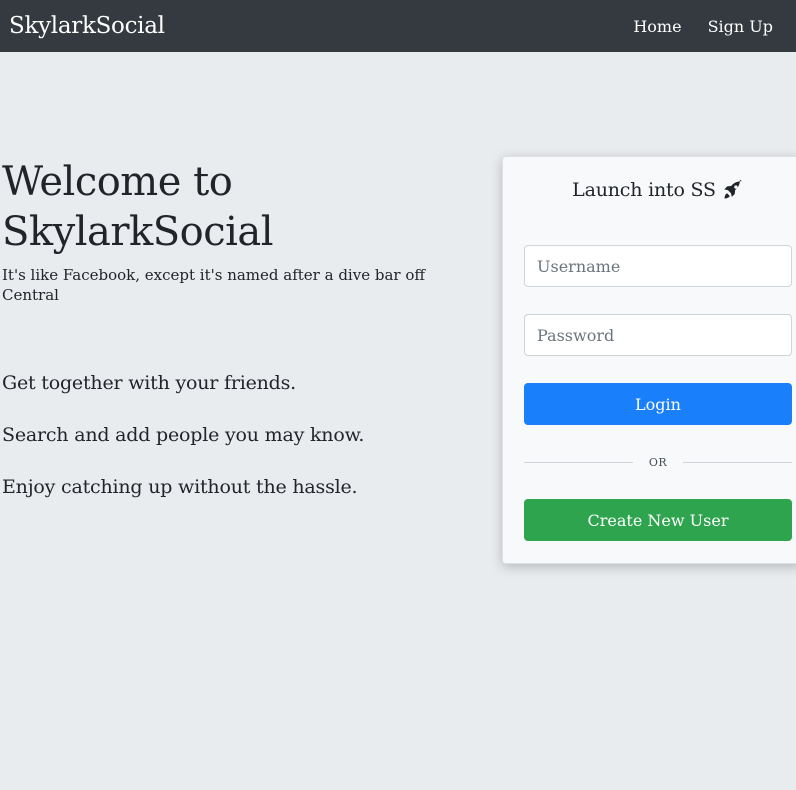  I want to click on create-new-user-button: Create New User, so click(658, 520).